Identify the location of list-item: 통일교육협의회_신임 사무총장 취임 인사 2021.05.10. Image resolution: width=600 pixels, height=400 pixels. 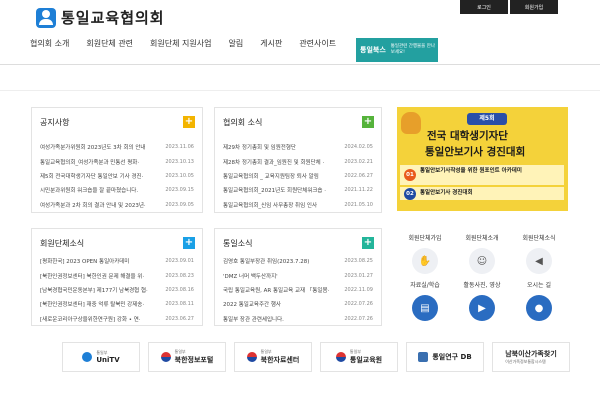
(298, 205).